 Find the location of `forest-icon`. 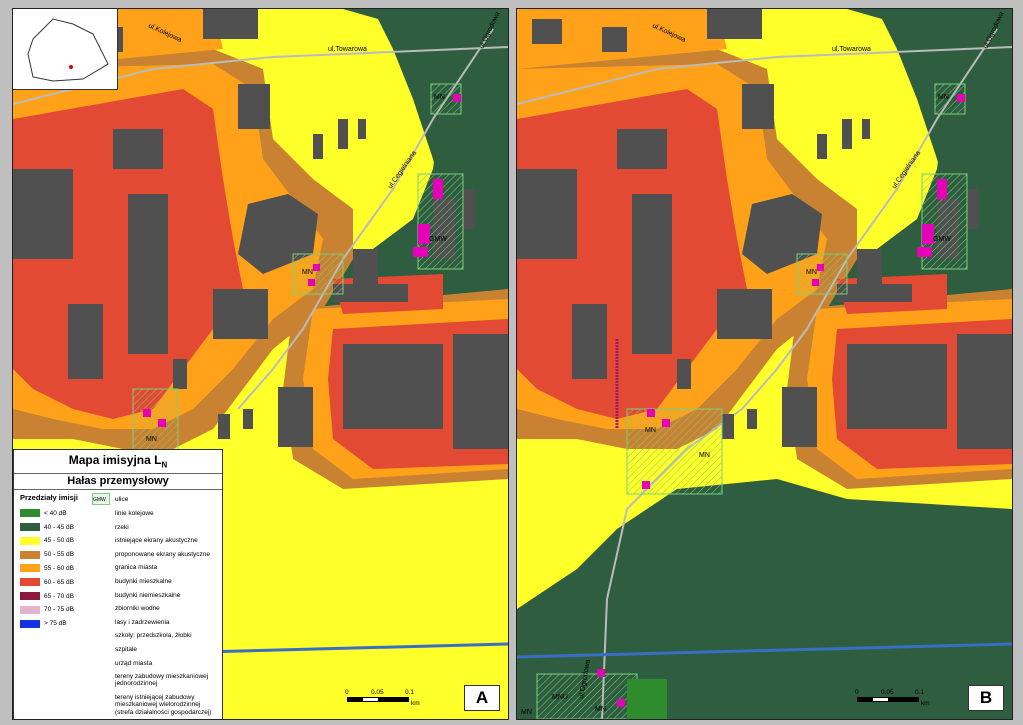

forest-icon is located at coordinates (101, 561).